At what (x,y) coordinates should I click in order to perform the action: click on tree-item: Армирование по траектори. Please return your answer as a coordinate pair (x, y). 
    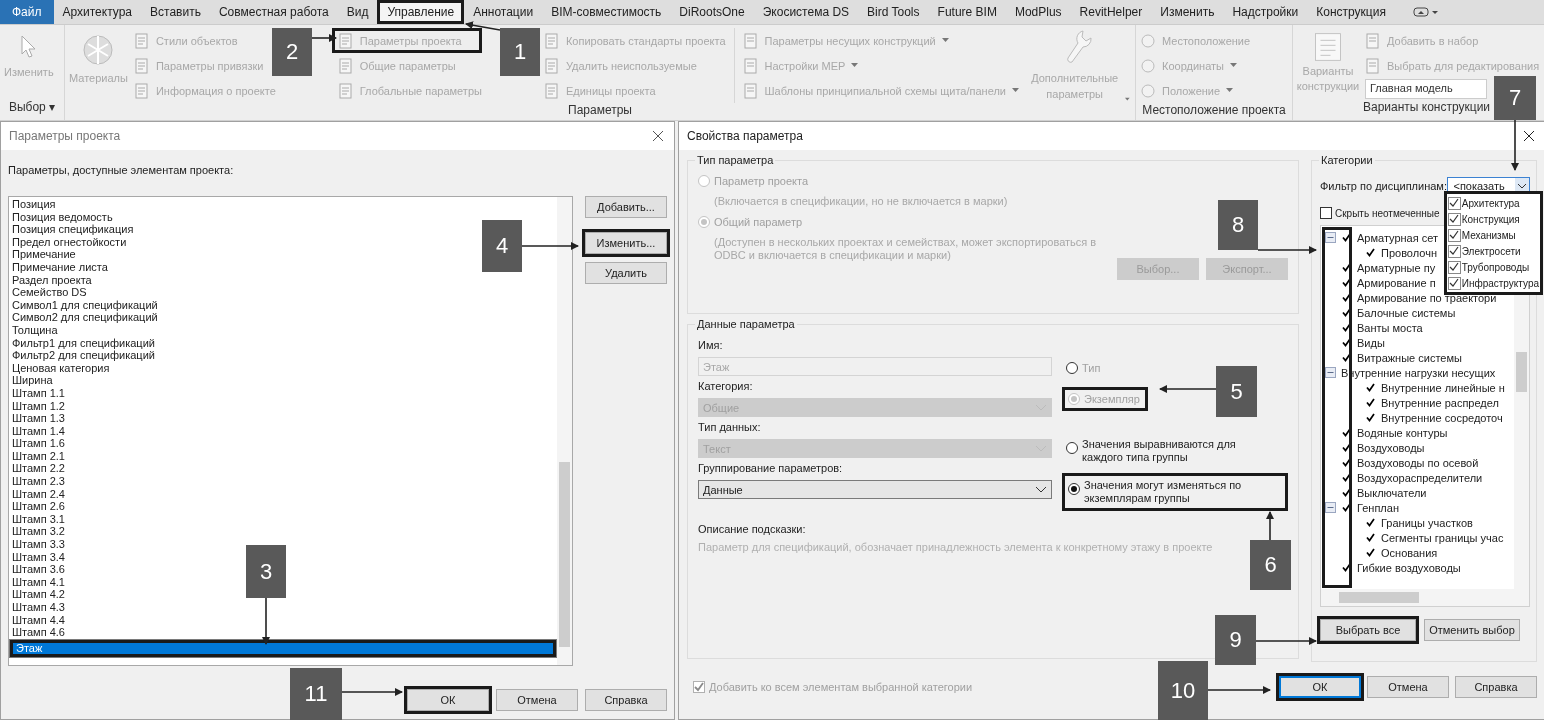
    Looking at the image, I should click on (1427, 297).